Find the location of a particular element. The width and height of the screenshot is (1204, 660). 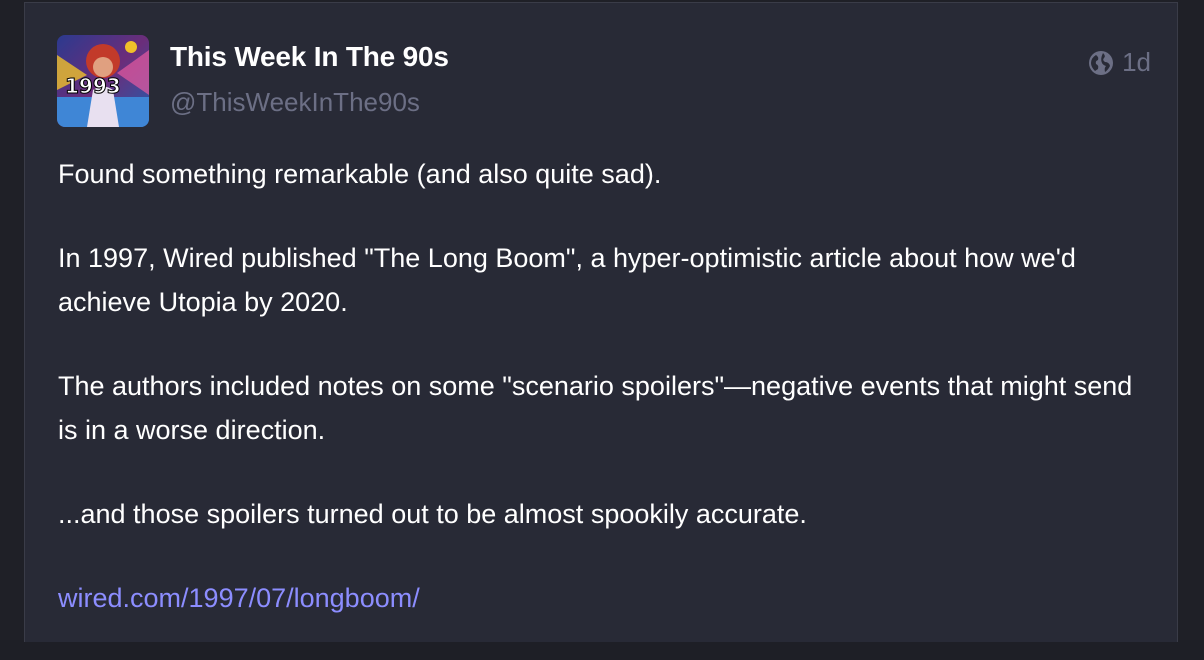

author-handle: @ThisWeekInThe90s is located at coordinates (295, 102).